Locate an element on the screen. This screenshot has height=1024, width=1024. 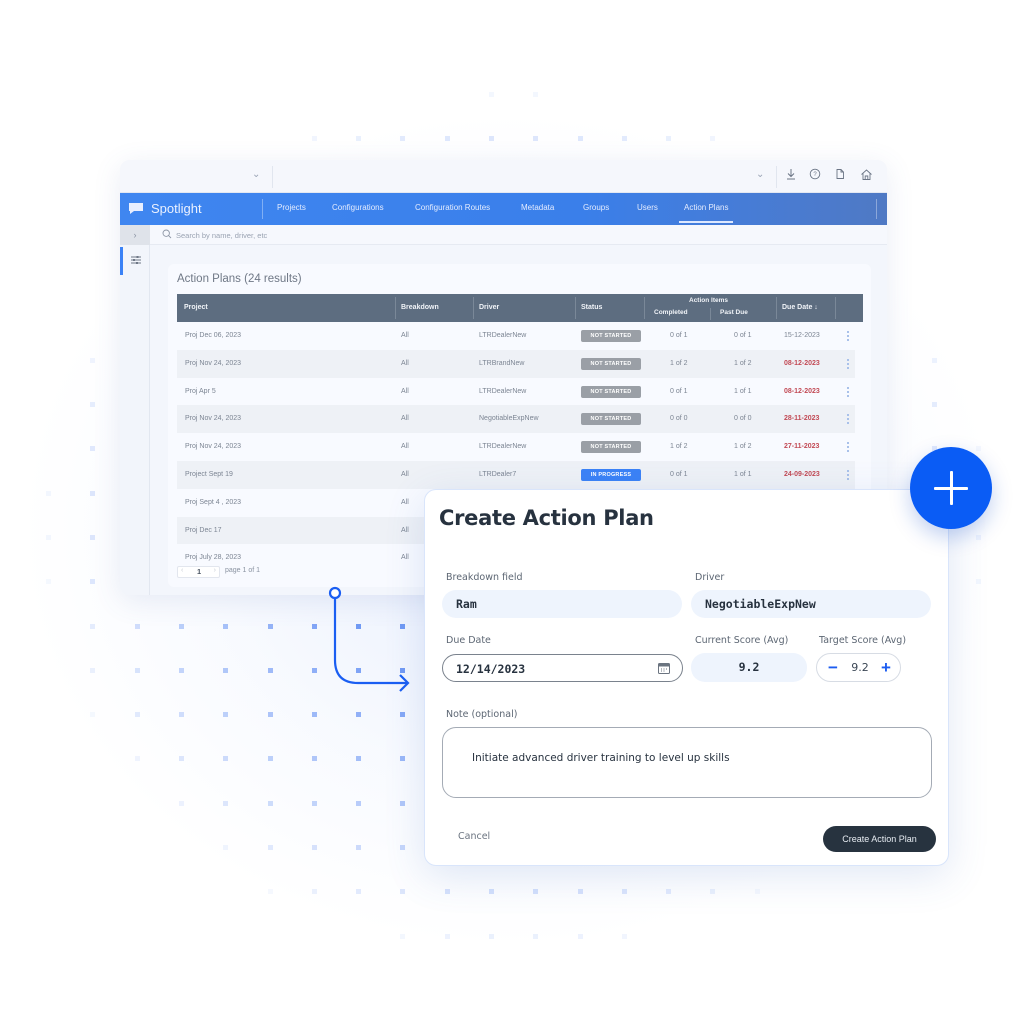
target-score-value: 9.2 is located at coordinates (860, 667).